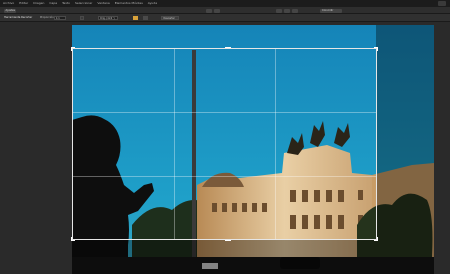 This screenshot has height=274, width=450. Describe the element at coordinates (295, 10) in the screenshot. I see `zoom-in-button` at that location.